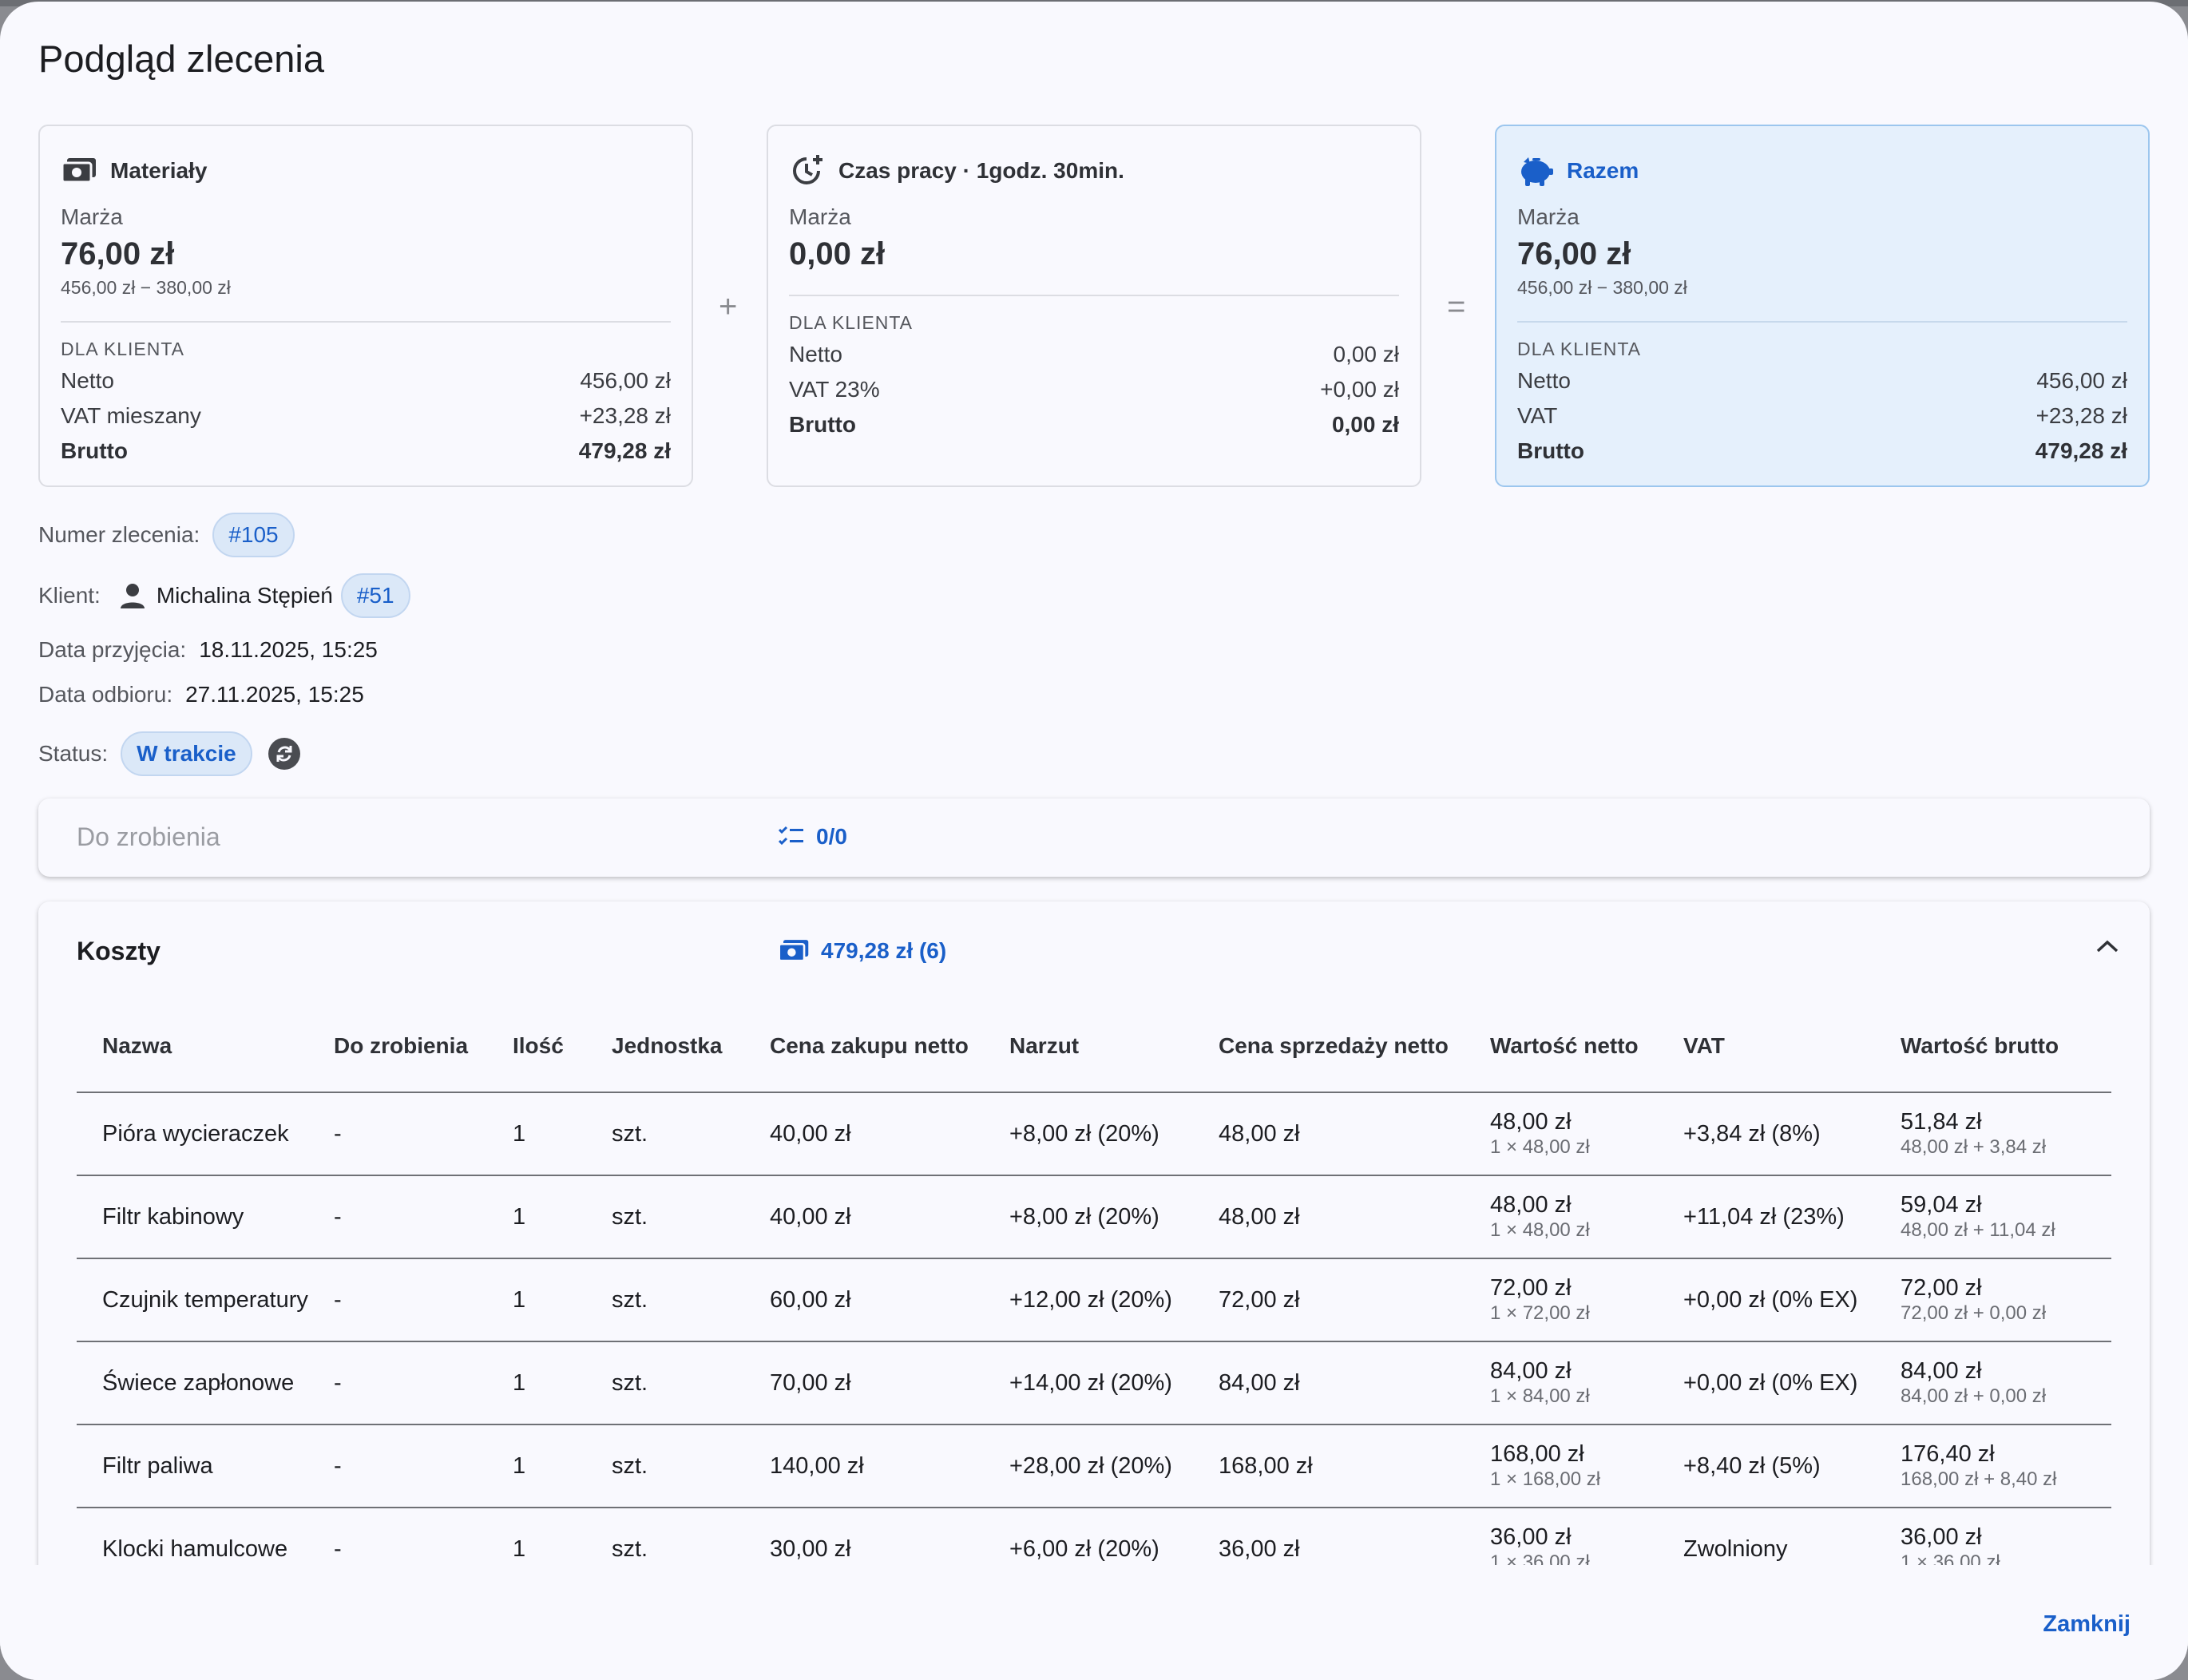 This screenshot has width=2188, height=1680. Describe the element at coordinates (1822, 381) in the screenshot. I see `netto-row: Netto 456,00 zł` at that location.